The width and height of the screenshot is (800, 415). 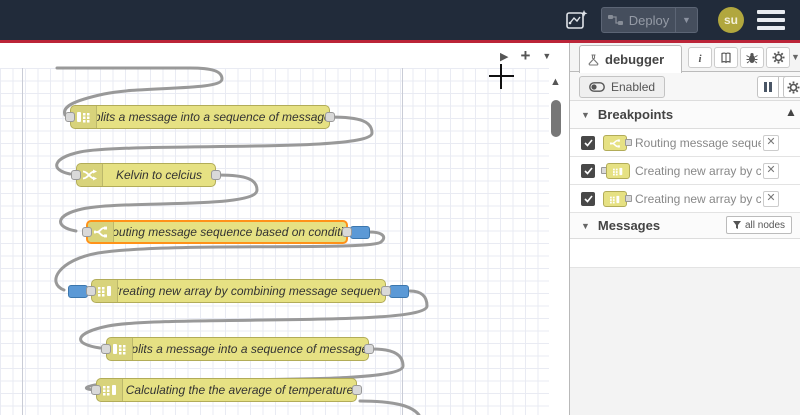 I want to click on node-label: Kelvin to celcius, so click(x=159, y=175).